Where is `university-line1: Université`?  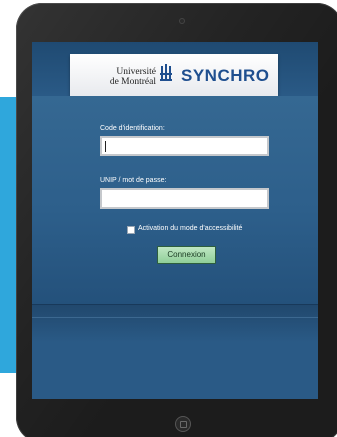
university-line1: Université is located at coordinates (136, 72).